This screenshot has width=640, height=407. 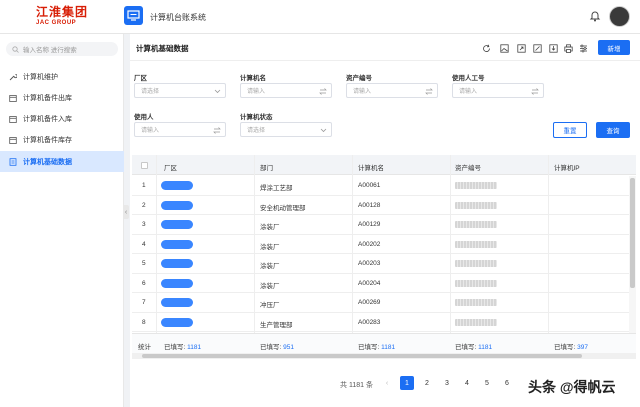 I want to click on computer-name-cell: A00129, so click(x=369, y=224).